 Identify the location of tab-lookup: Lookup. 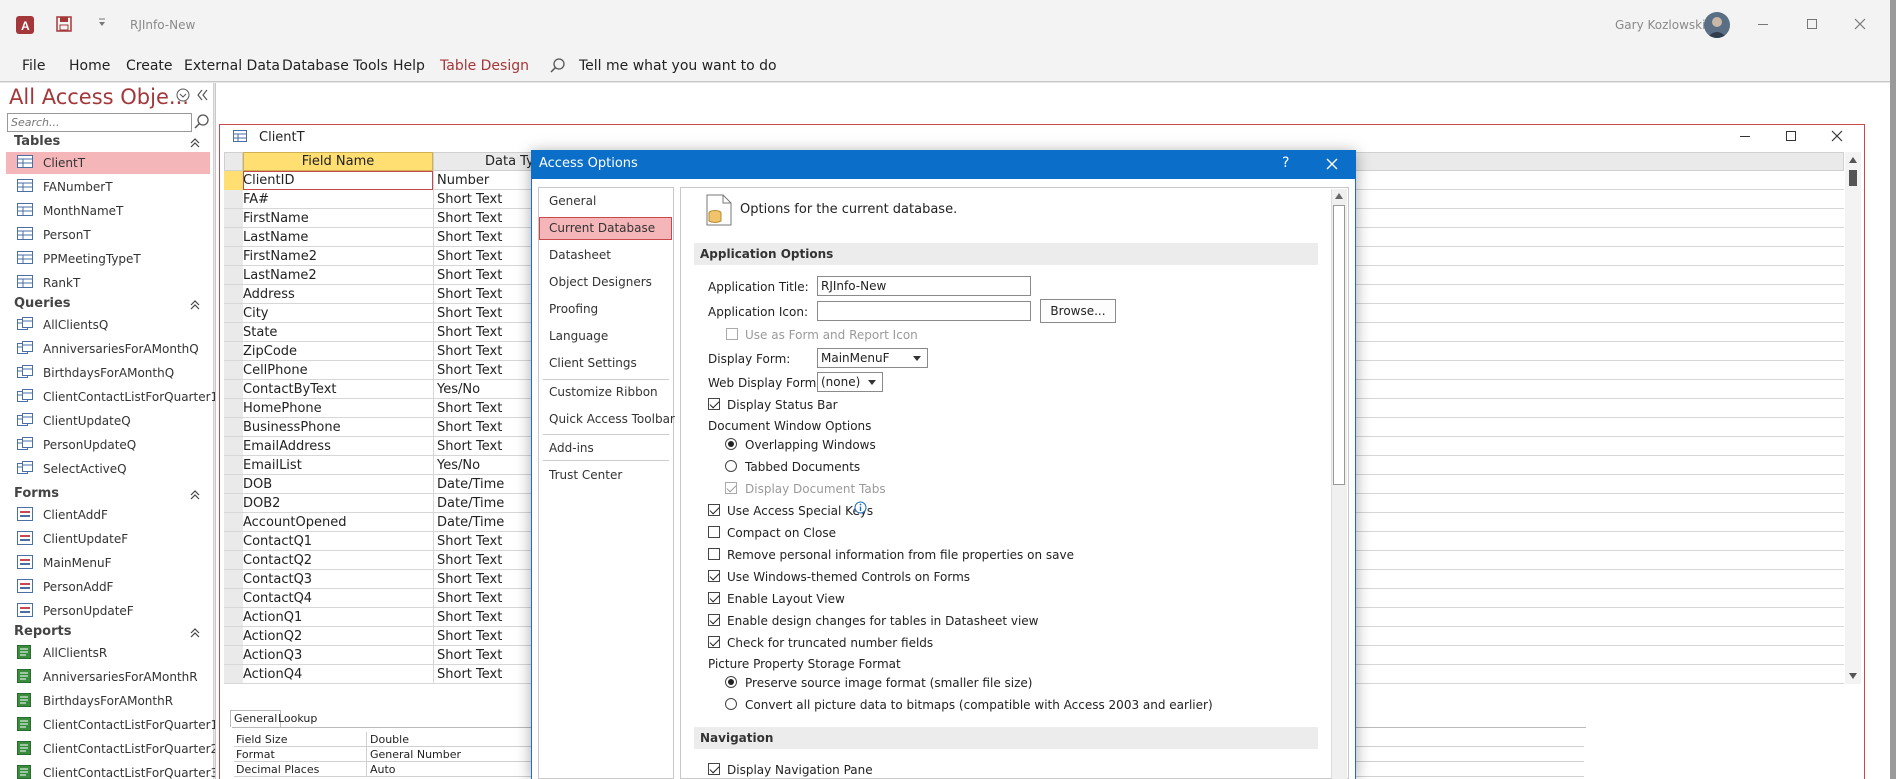
(297, 718).